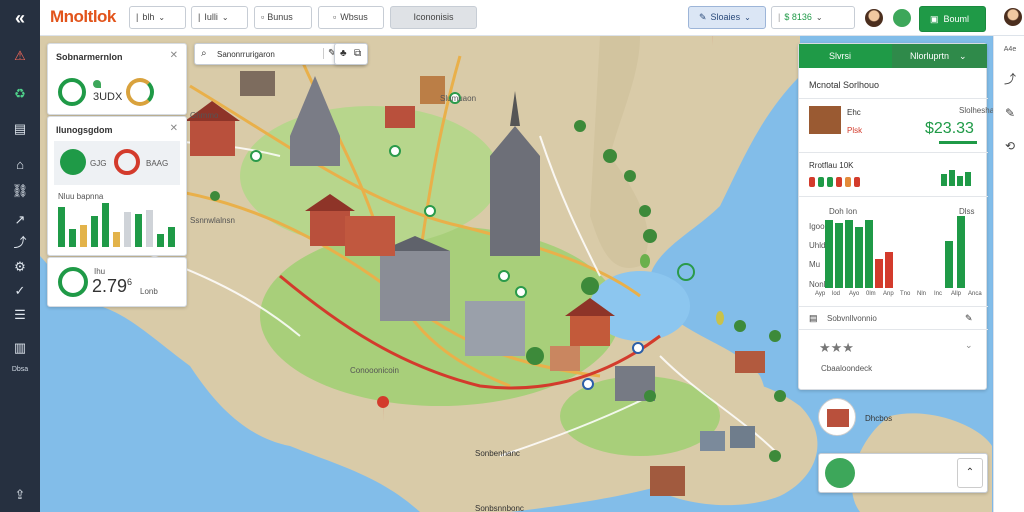  What do you see at coordinates (847, 368) in the screenshot?
I see `rating-label: Cbaaloondeck` at bounding box center [847, 368].